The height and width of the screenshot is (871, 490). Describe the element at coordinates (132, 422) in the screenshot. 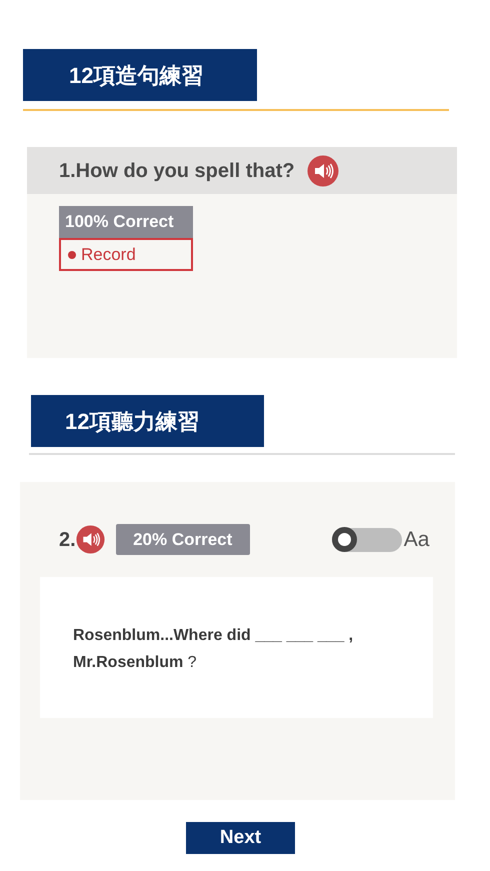

I see `section-title: 12項聽力練習` at that location.